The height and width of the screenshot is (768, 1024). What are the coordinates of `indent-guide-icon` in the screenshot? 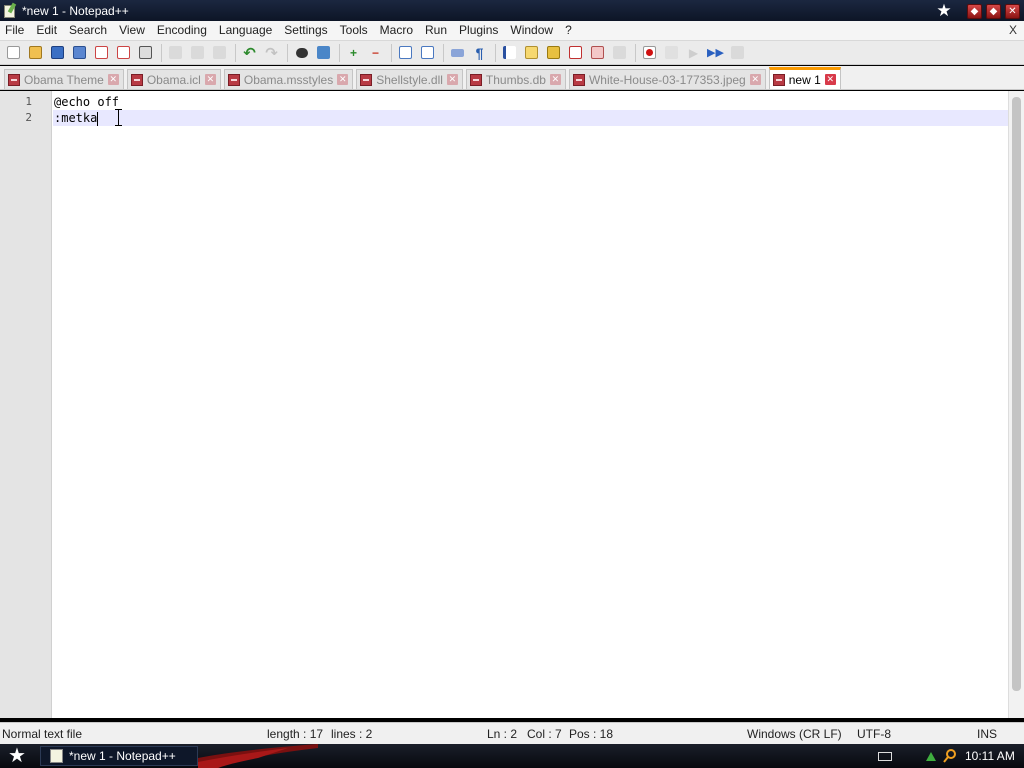 It's located at (509, 52).